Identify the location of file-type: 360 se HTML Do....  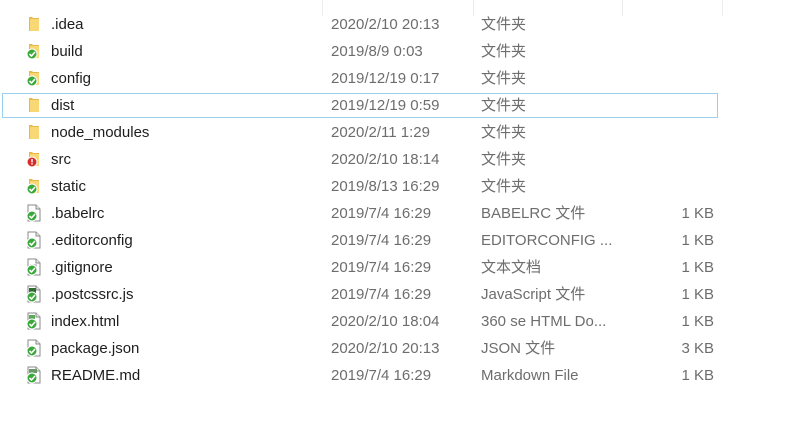
(544, 321).